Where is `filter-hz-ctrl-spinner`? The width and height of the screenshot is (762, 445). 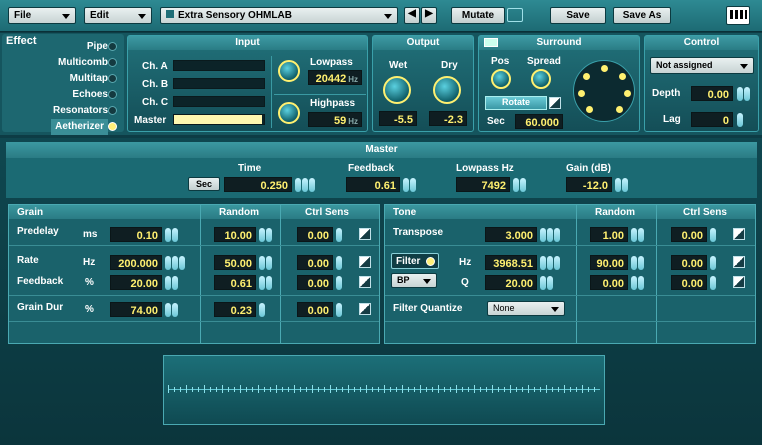
filter-hz-ctrl-spinner is located at coordinates (712, 263).